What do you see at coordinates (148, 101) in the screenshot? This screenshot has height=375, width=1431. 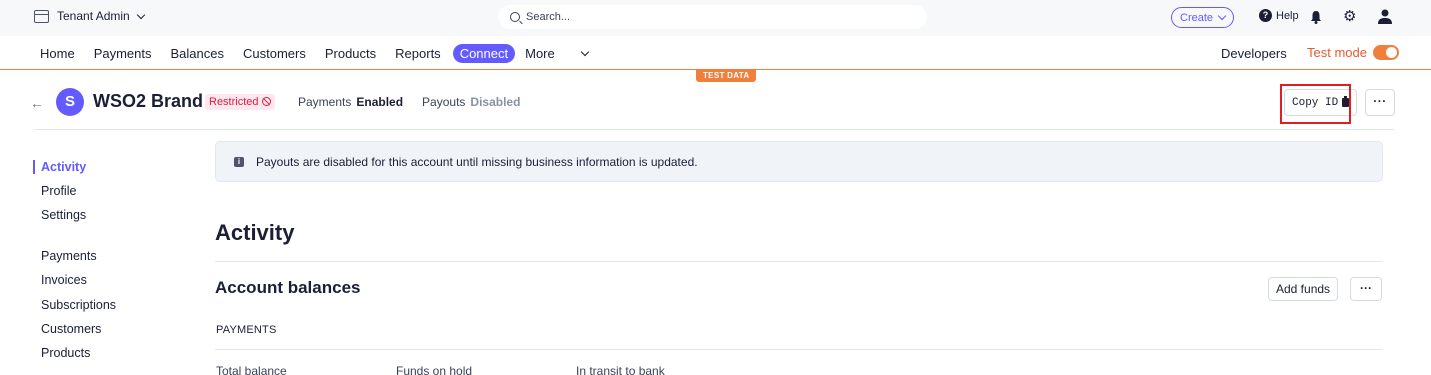 I see `account-name: WSO2 Brand` at bounding box center [148, 101].